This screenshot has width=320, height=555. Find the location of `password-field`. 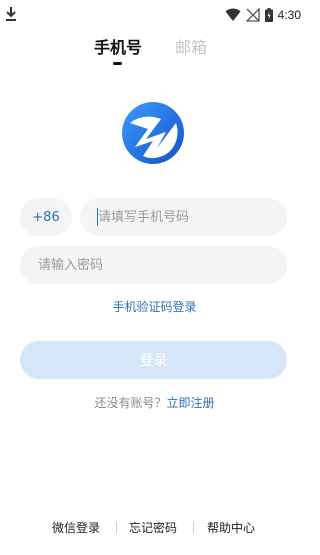

password-field is located at coordinates (153, 265).